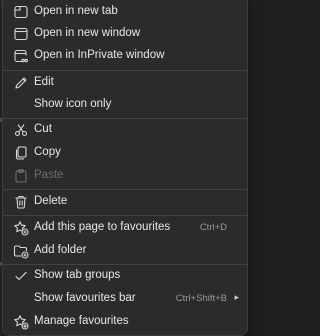 This screenshot has height=336, width=320. Describe the element at coordinates (125, 83) in the screenshot. I see `menu-item-edit: Edit` at that location.